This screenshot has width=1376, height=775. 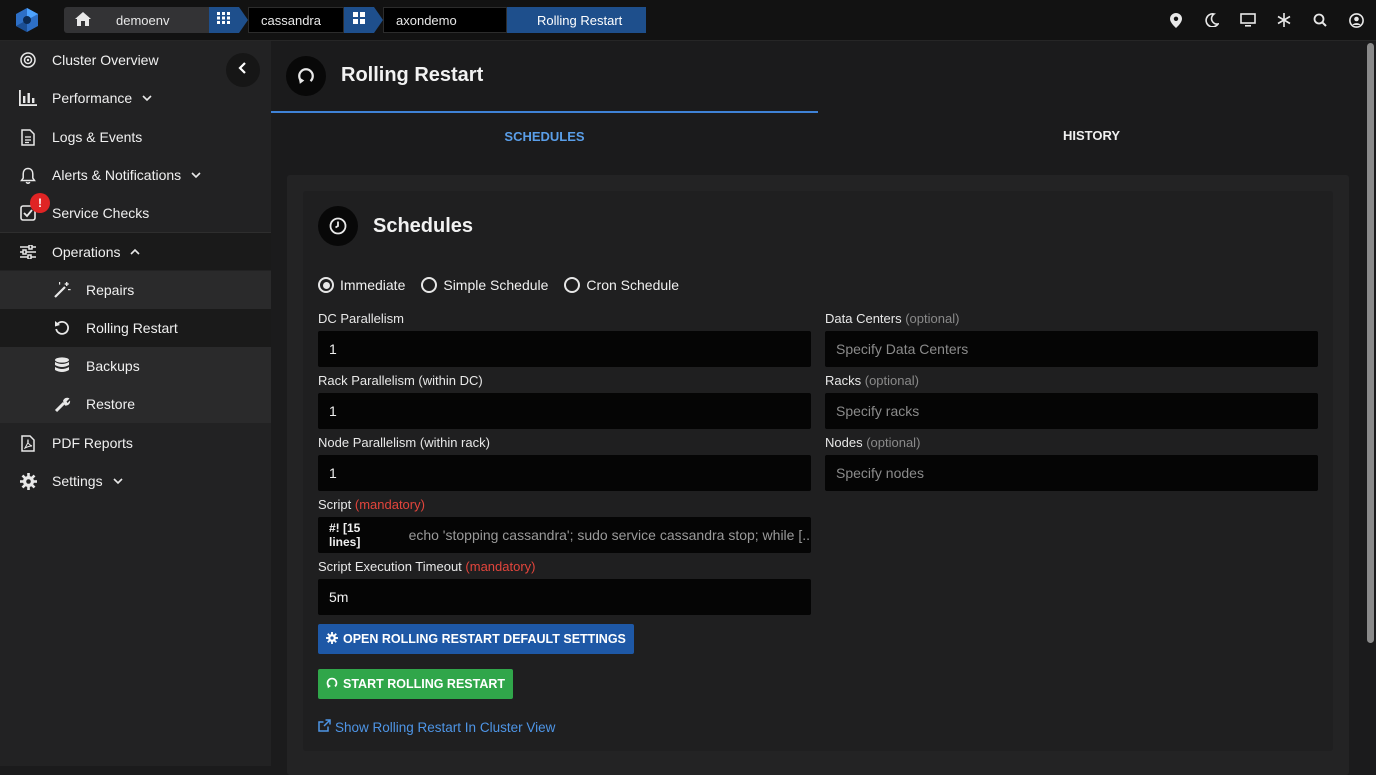 I want to click on radio-cron-schedule: Cron Schedule, so click(x=621, y=285).